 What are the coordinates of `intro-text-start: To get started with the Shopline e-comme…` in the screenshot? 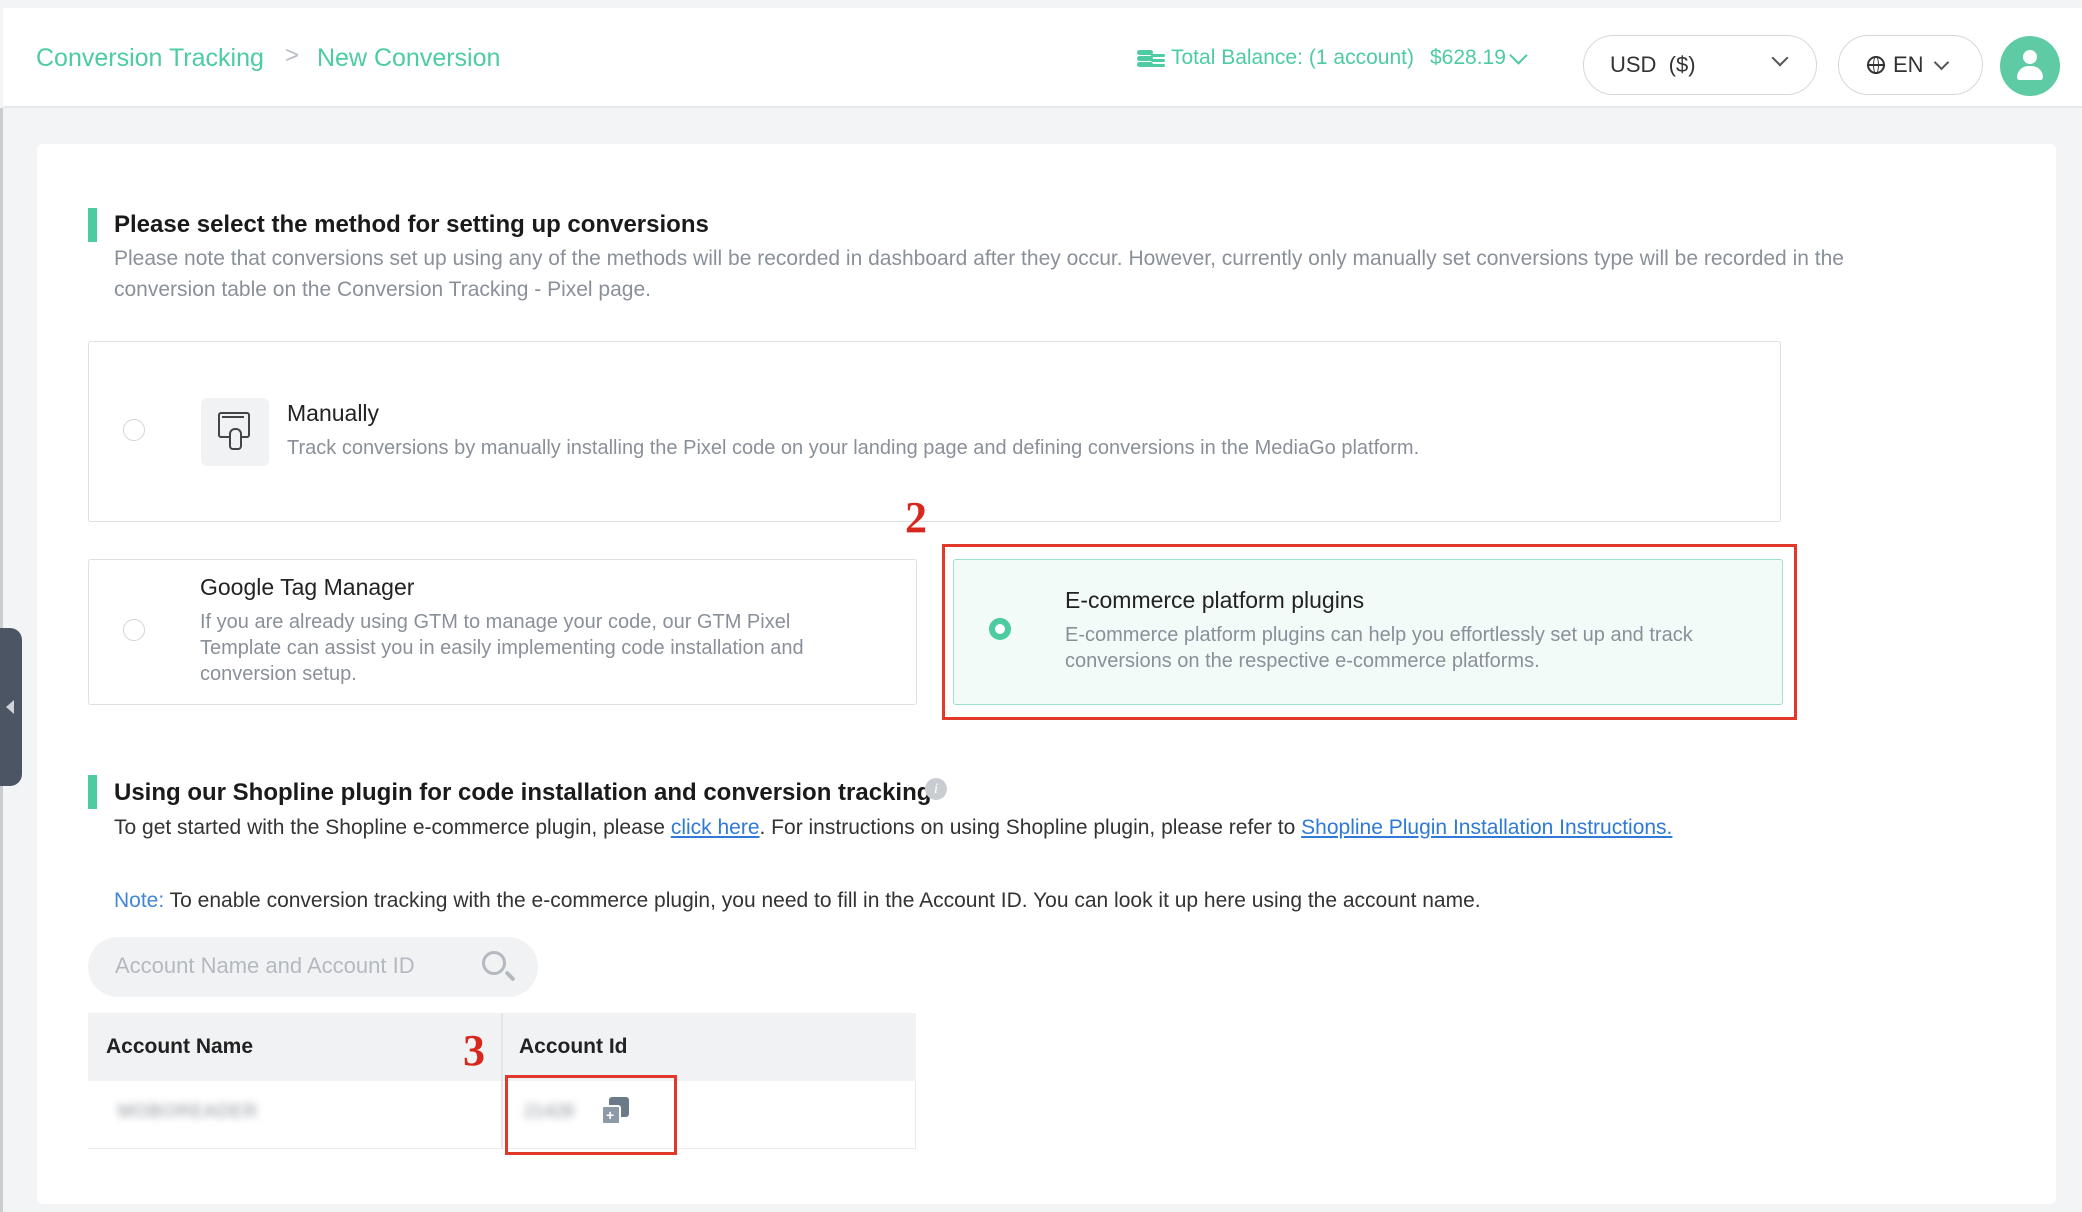 It's located at (392, 827).